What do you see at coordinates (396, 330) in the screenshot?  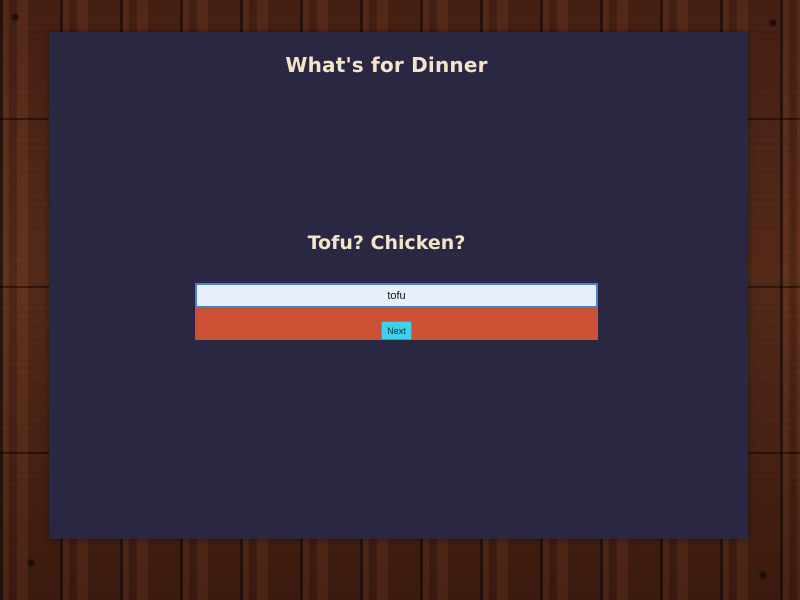 I see `next-button: Next` at bounding box center [396, 330].